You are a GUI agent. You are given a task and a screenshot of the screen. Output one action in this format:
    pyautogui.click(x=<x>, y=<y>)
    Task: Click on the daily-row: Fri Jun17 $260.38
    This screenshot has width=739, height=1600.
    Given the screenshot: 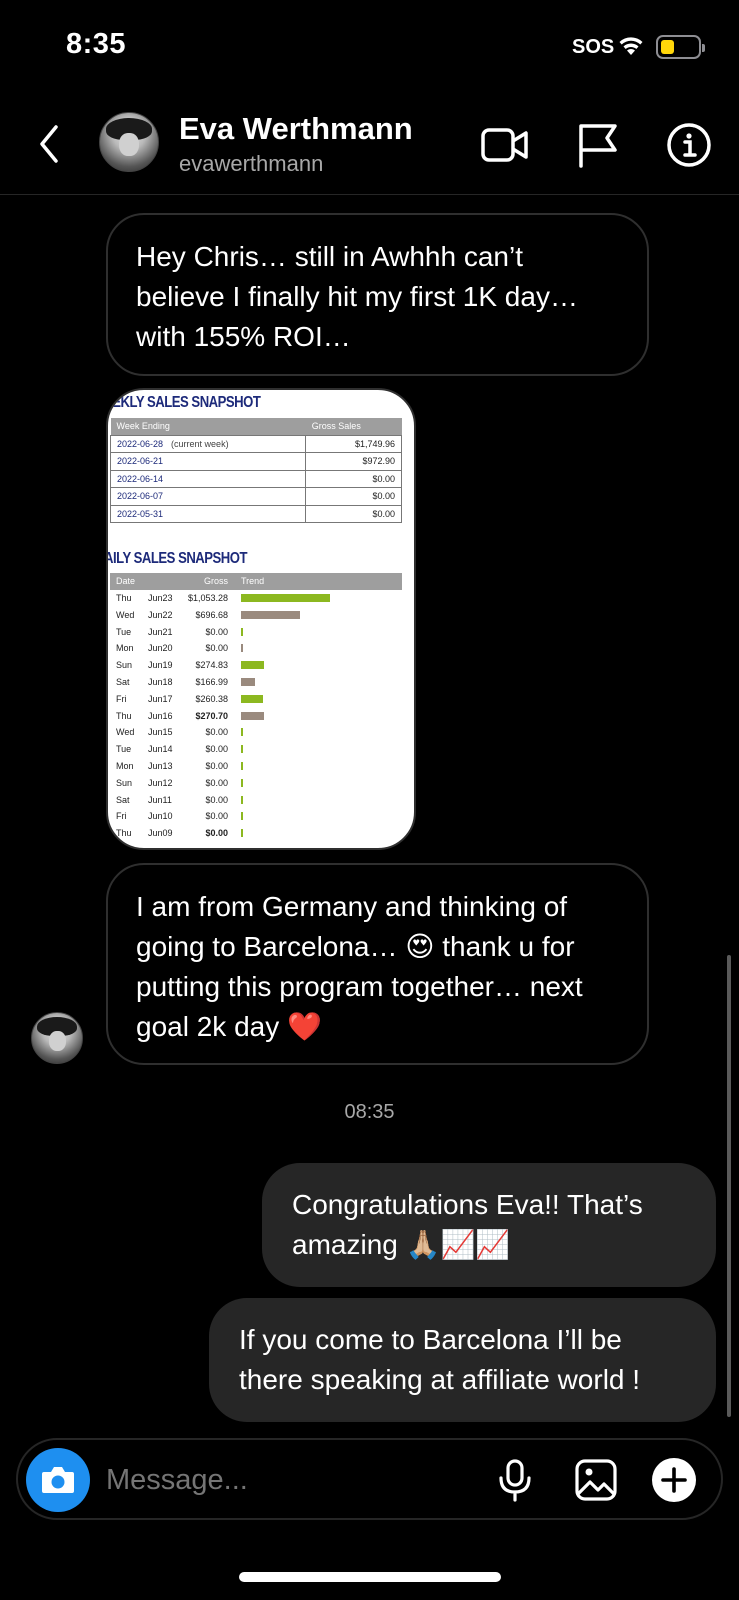 What is the action you would take?
    pyautogui.click(x=256, y=699)
    